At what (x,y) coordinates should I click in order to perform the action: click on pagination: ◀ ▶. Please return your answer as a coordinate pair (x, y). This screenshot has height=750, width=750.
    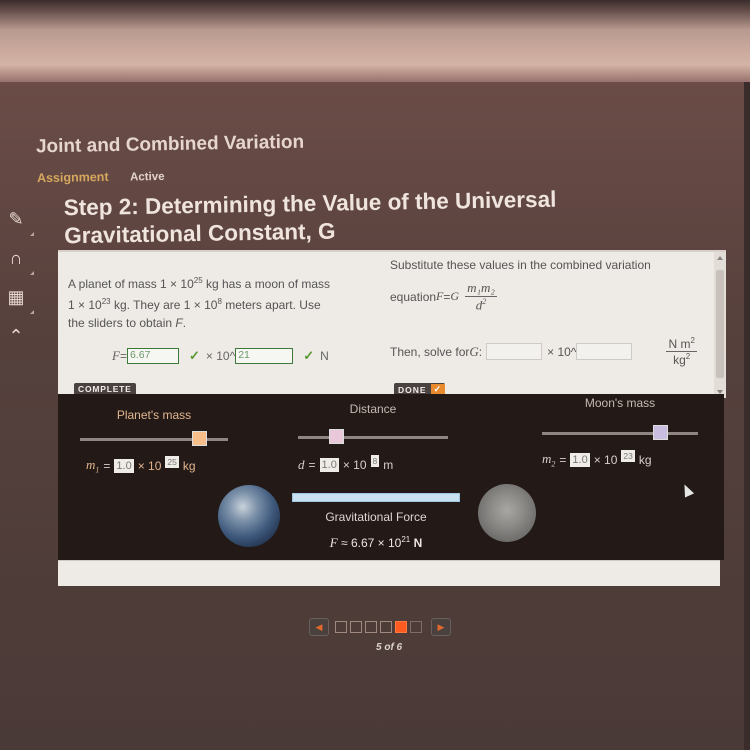
    Looking at the image, I should click on (380, 627).